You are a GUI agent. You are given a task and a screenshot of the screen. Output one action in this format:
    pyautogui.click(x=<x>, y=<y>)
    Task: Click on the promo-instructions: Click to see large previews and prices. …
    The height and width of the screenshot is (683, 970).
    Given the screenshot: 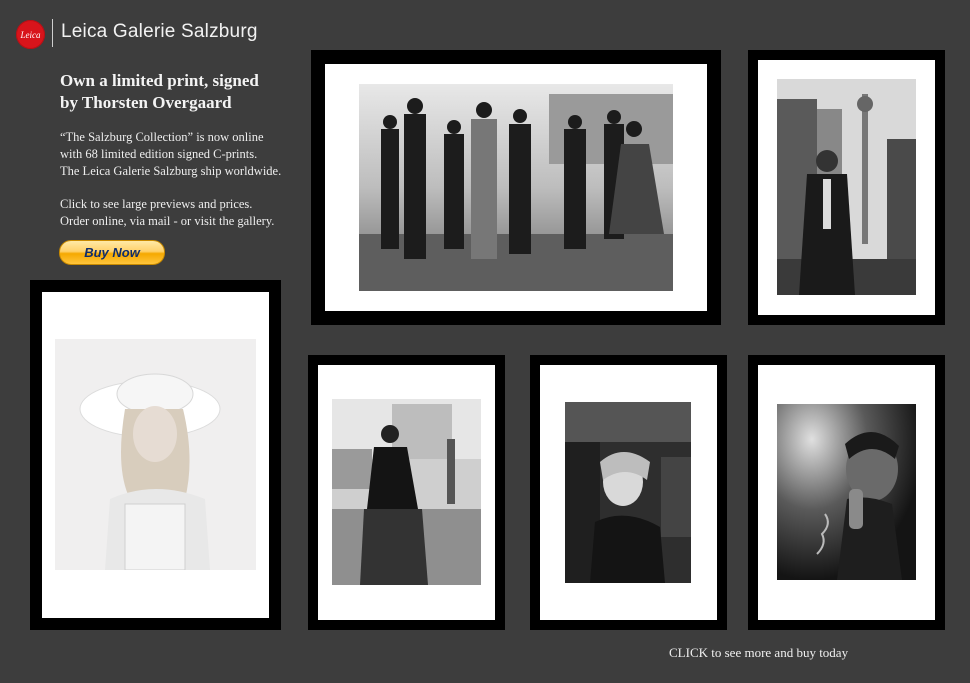 What is the action you would take?
    pyautogui.click(x=180, y=213)
    